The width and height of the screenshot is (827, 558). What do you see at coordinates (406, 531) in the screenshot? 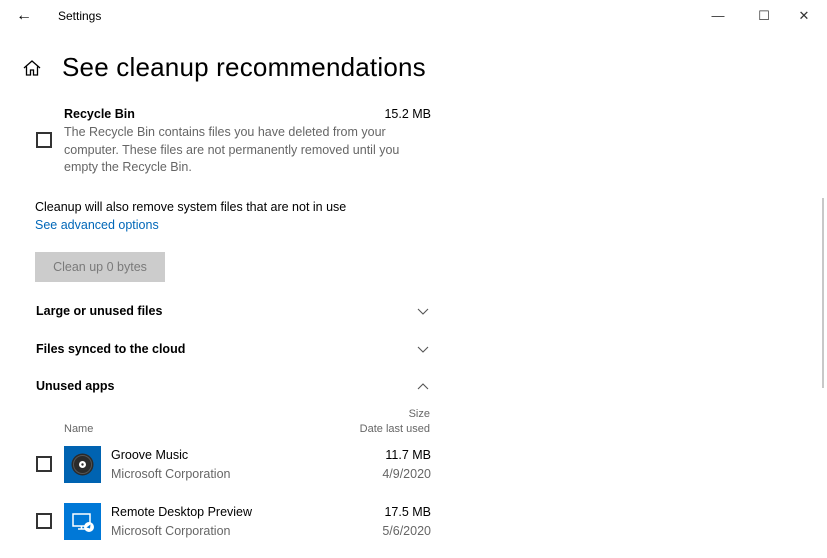
I see `app-date-last-used: 5/6/2020` at bounding box center [406, 531].